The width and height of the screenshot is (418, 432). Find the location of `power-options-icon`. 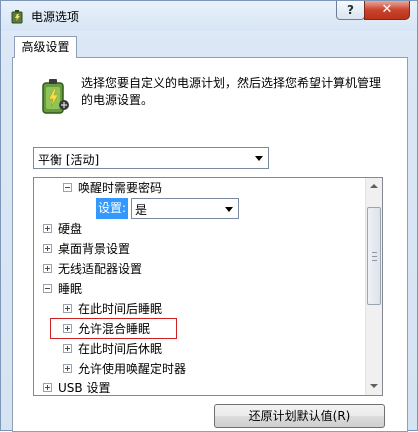

power-options-icon is located at coordinates (17, 17).